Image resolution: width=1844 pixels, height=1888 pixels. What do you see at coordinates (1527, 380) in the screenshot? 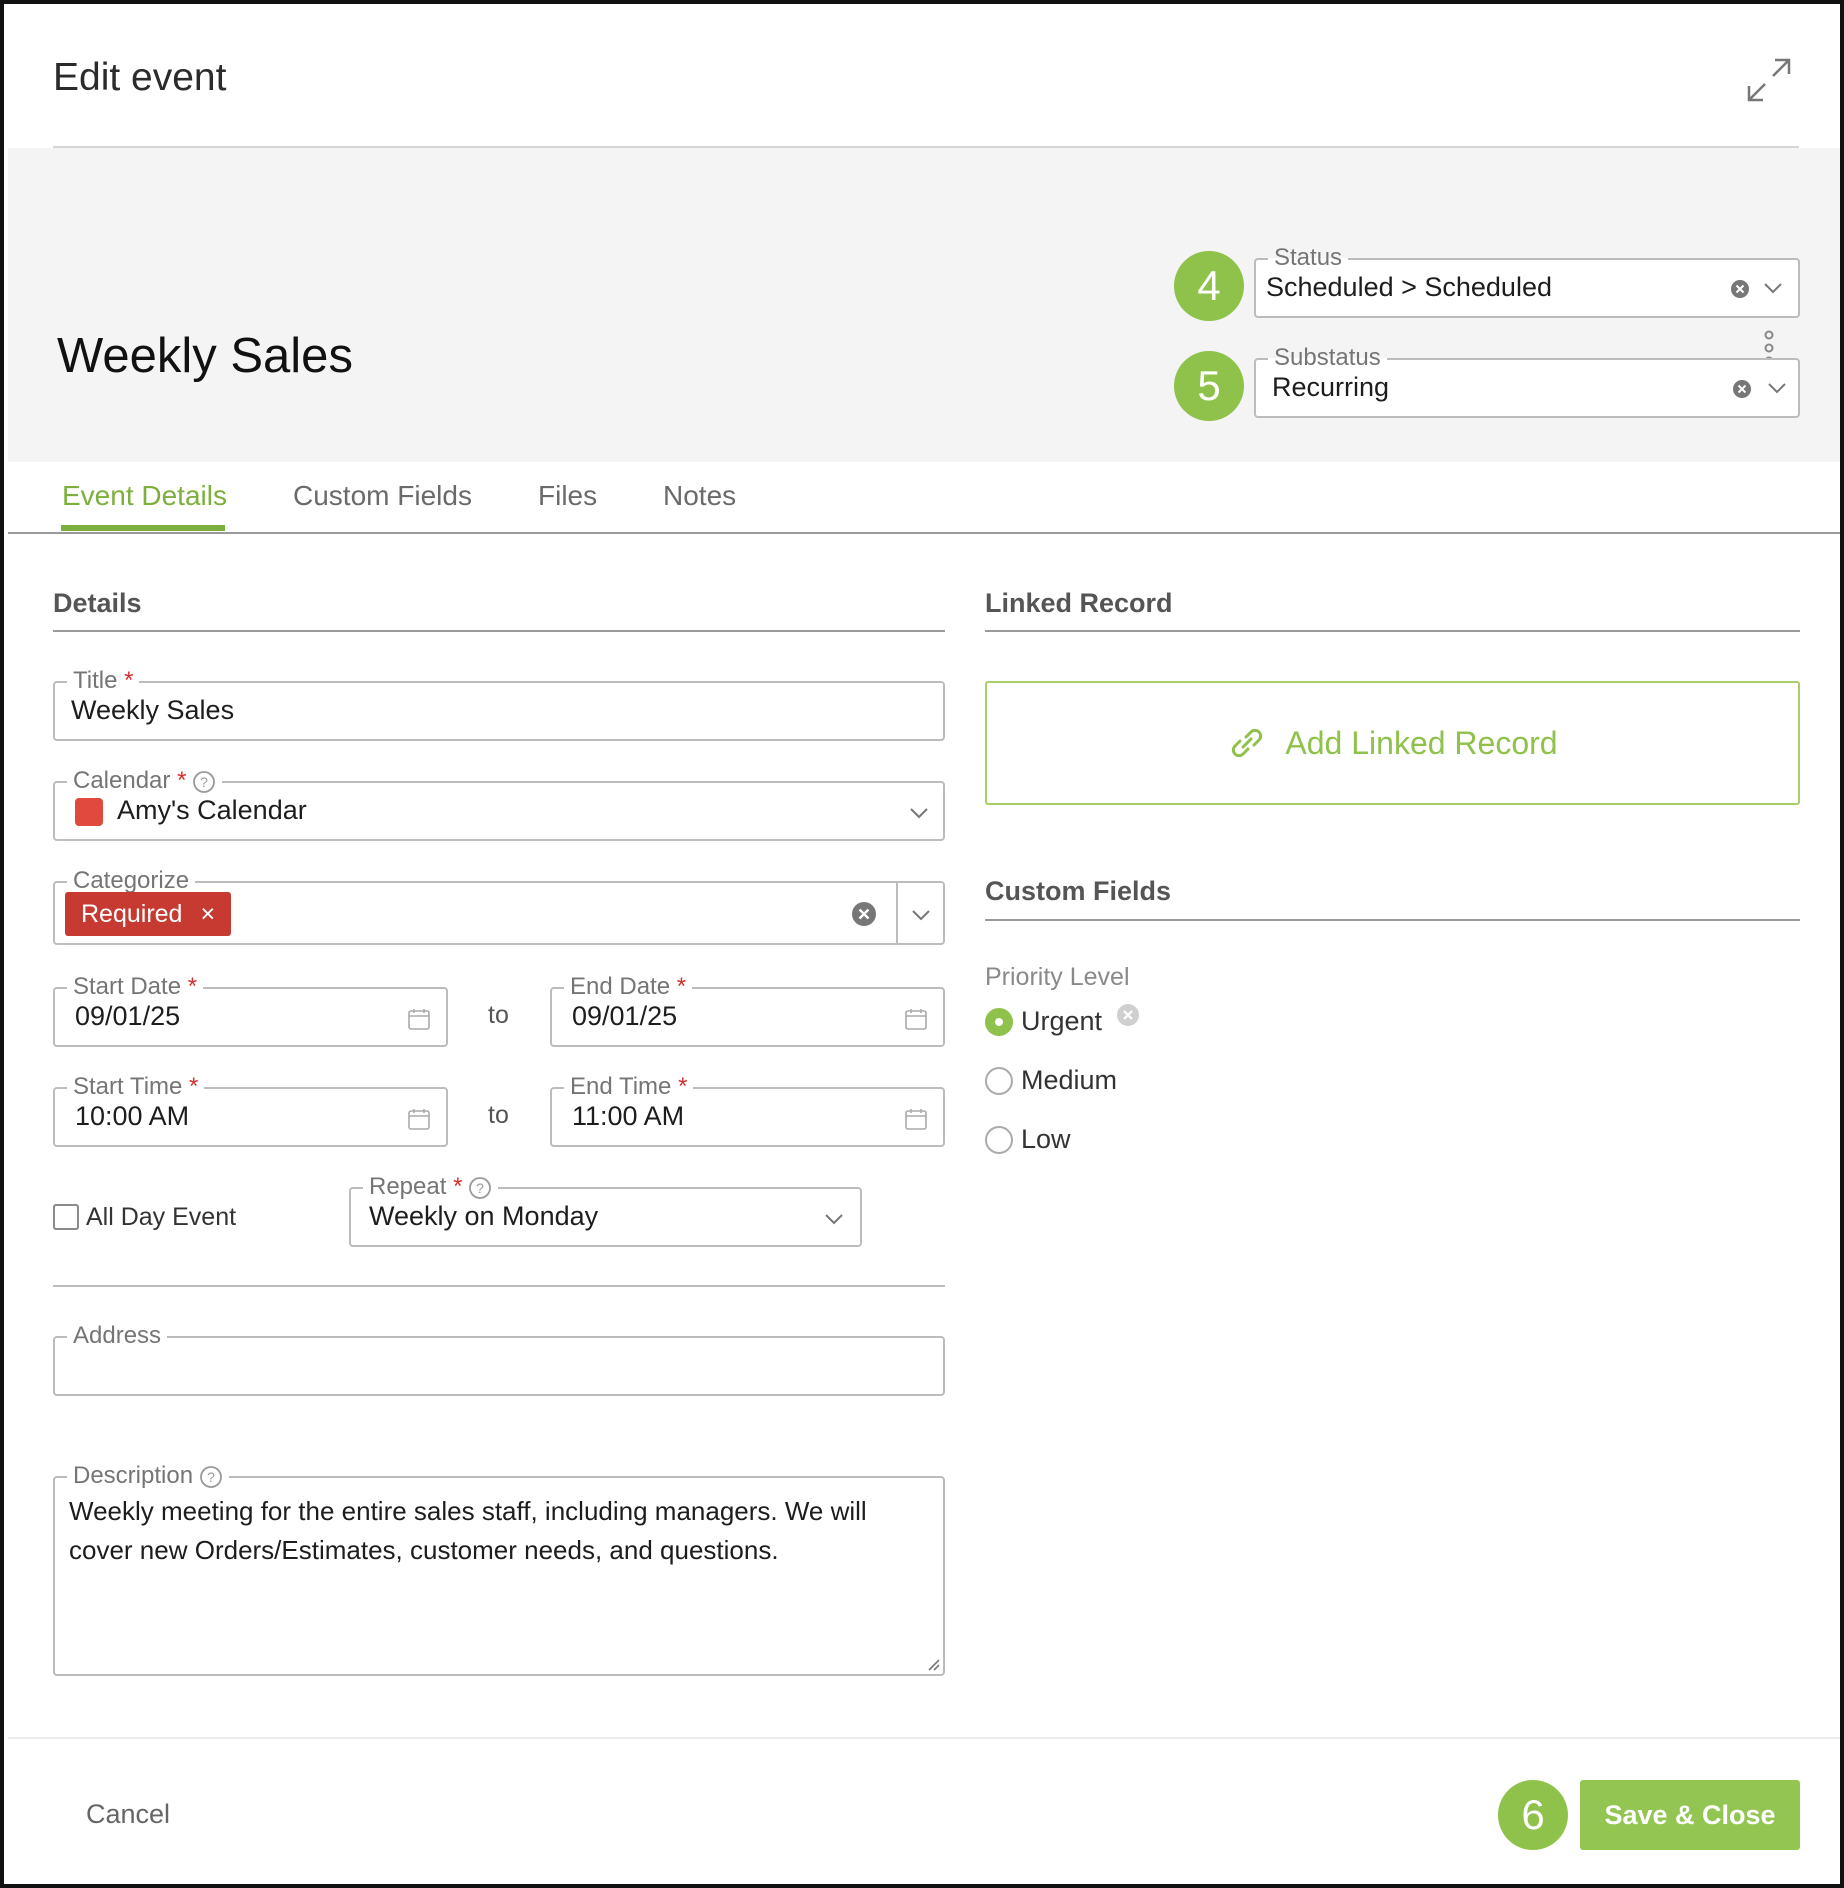
I see `substatus-select: Substatus Recurring` at bounding box center [1527, 380].